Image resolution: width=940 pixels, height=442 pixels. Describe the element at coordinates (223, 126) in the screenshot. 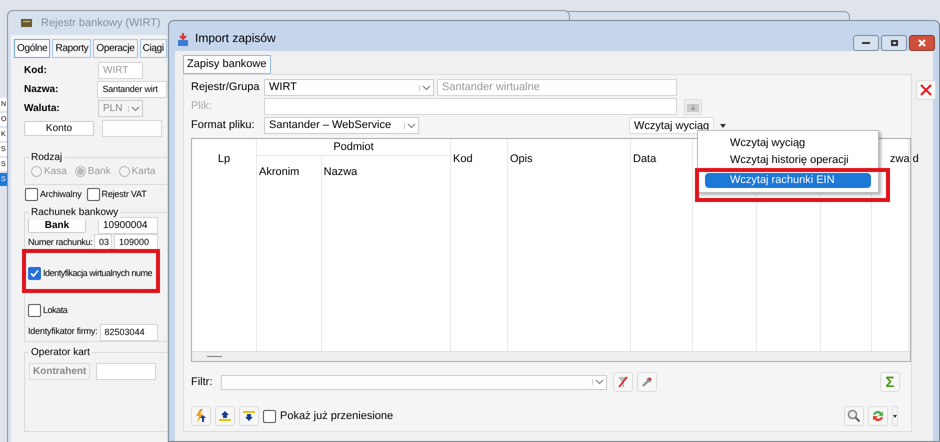

I see `field-label: Format pliku:` at that location.